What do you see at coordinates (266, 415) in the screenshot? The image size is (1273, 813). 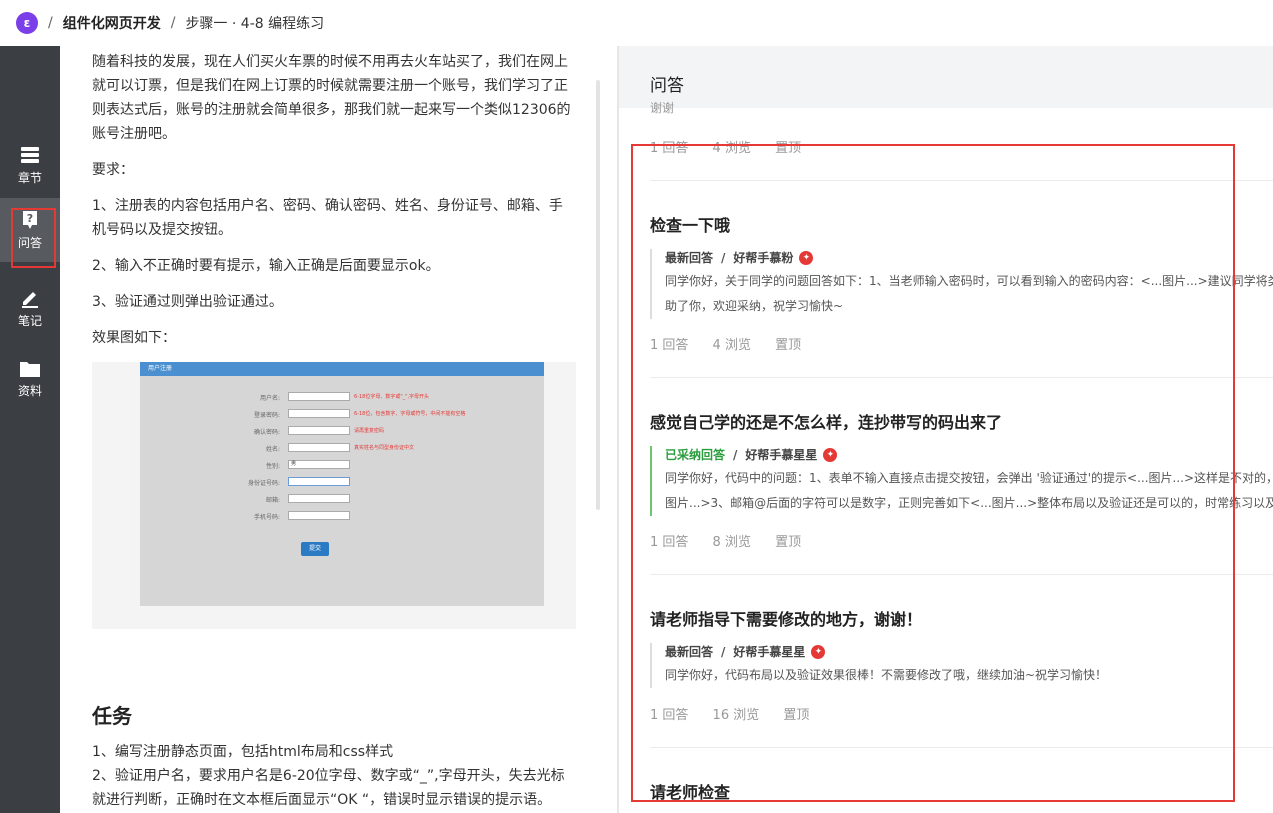 I see `mock-label: 登录密码:` at bounding box center [266, 415].